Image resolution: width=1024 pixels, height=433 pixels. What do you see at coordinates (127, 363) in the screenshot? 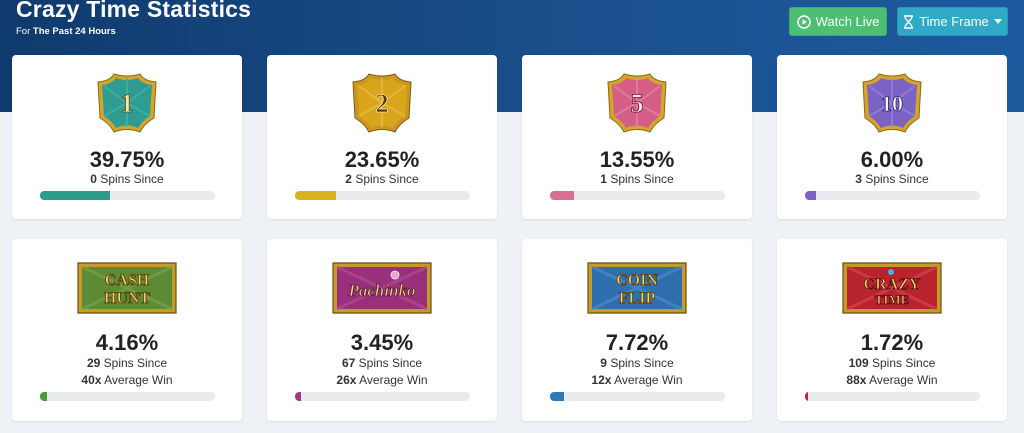
I see `spins-since: 29 Spins Since` at bounding box center [127, 363].